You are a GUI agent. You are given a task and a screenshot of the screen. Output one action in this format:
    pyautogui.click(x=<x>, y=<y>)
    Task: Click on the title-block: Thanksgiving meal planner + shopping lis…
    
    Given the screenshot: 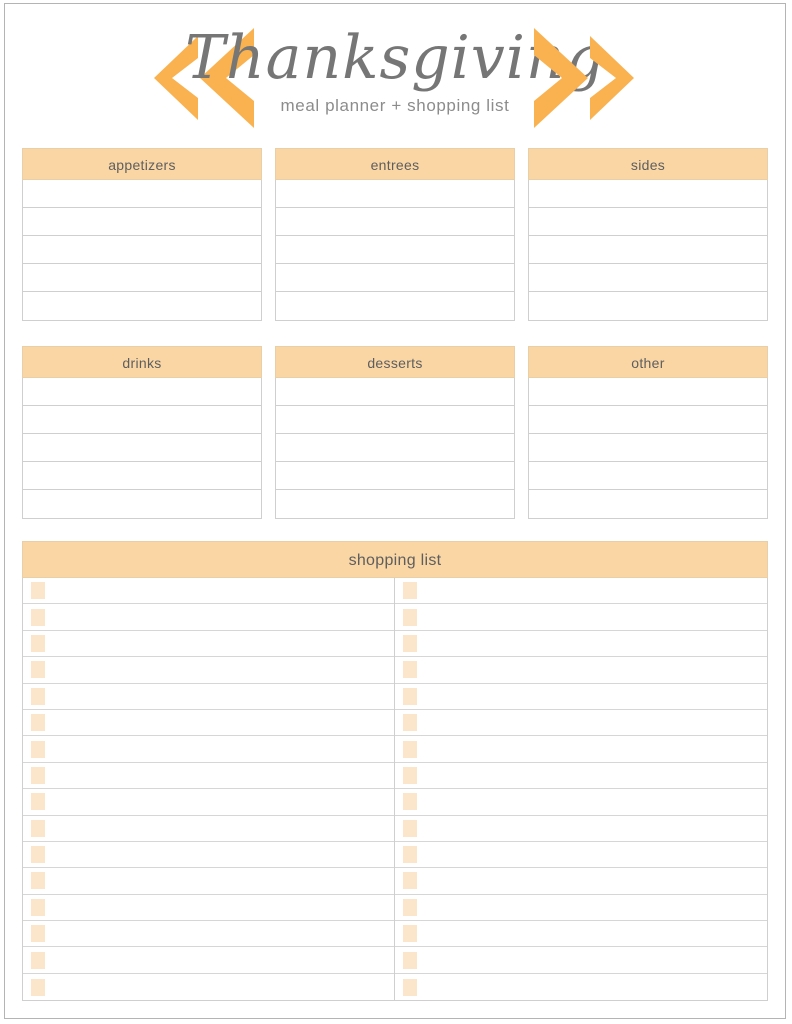 What is the action you would take?
    pyautogui.click(x=395, y=60)
    